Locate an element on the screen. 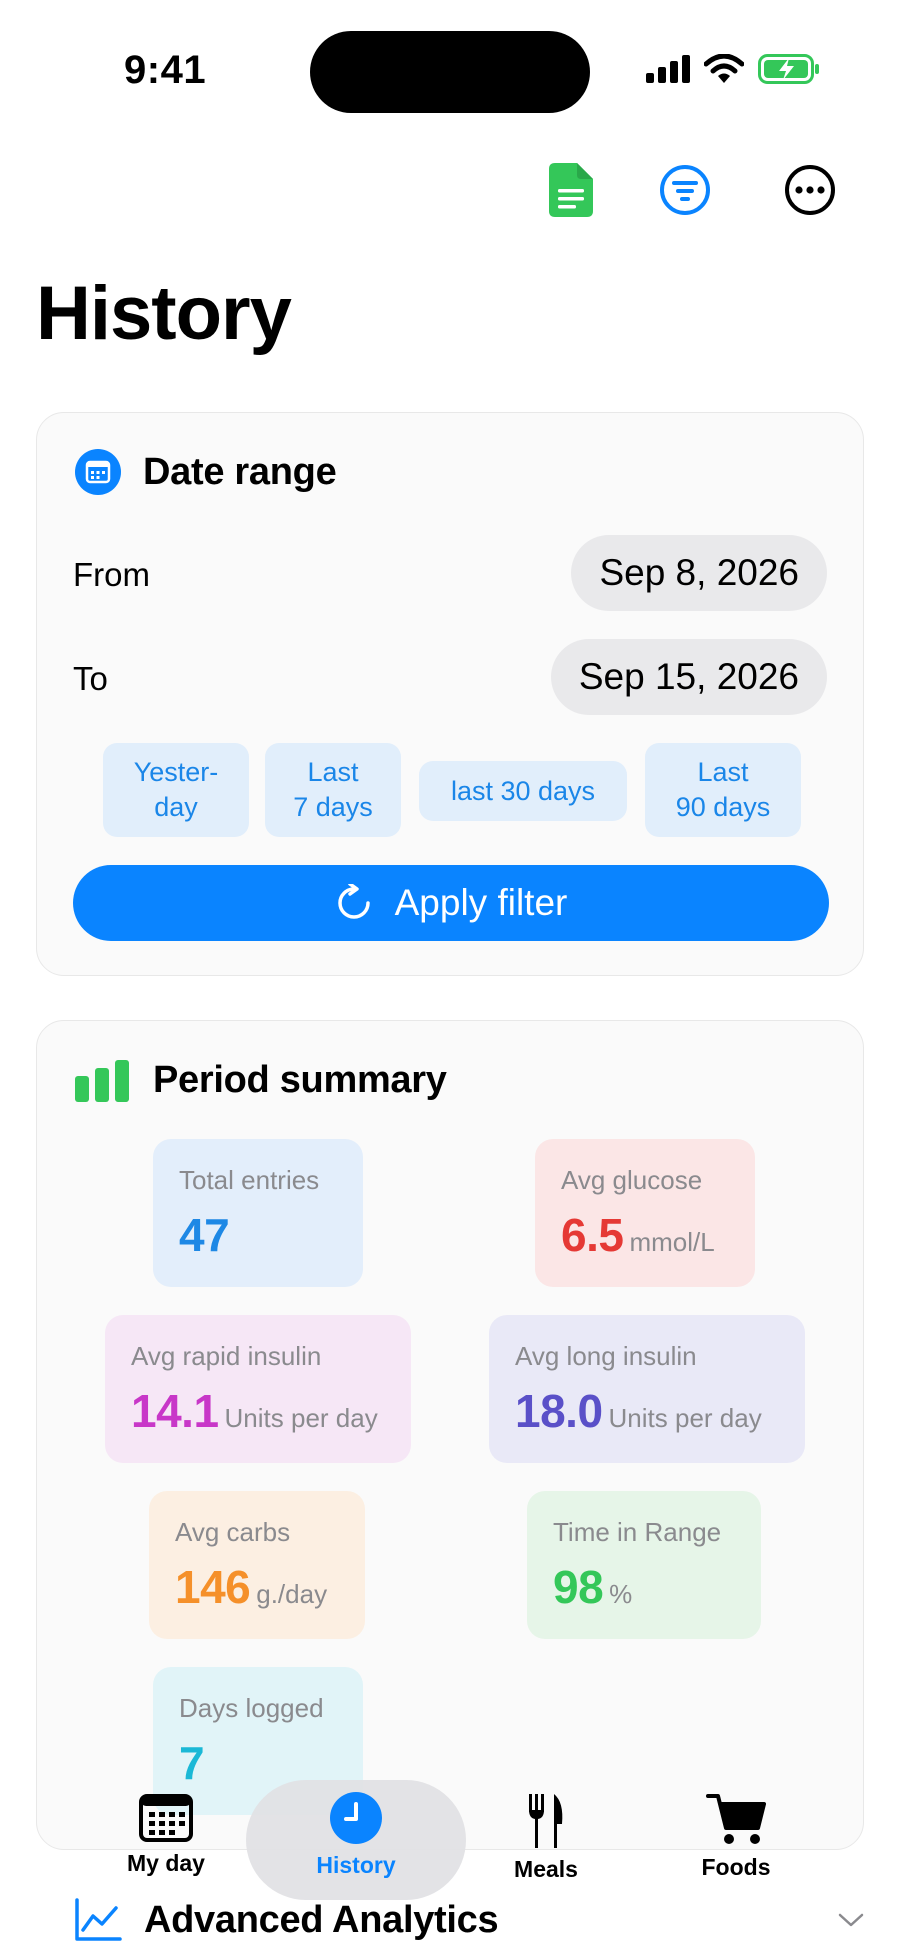 The image size is (900, 1956). to-label: To is located at coordinates (90, 678).